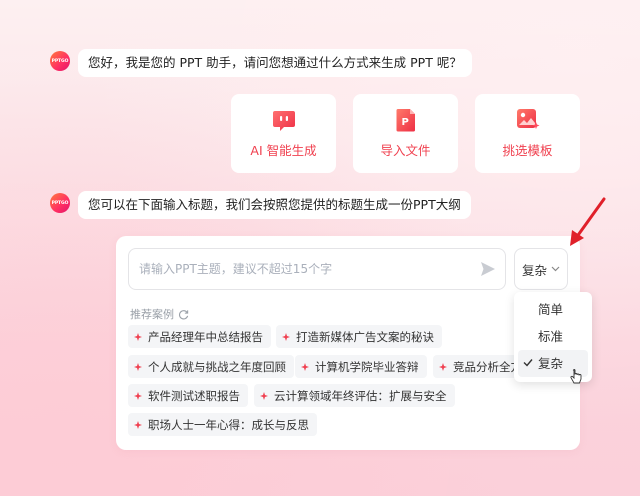  I want to click on choose-template-option: 挑选模板, so click(527, 133).